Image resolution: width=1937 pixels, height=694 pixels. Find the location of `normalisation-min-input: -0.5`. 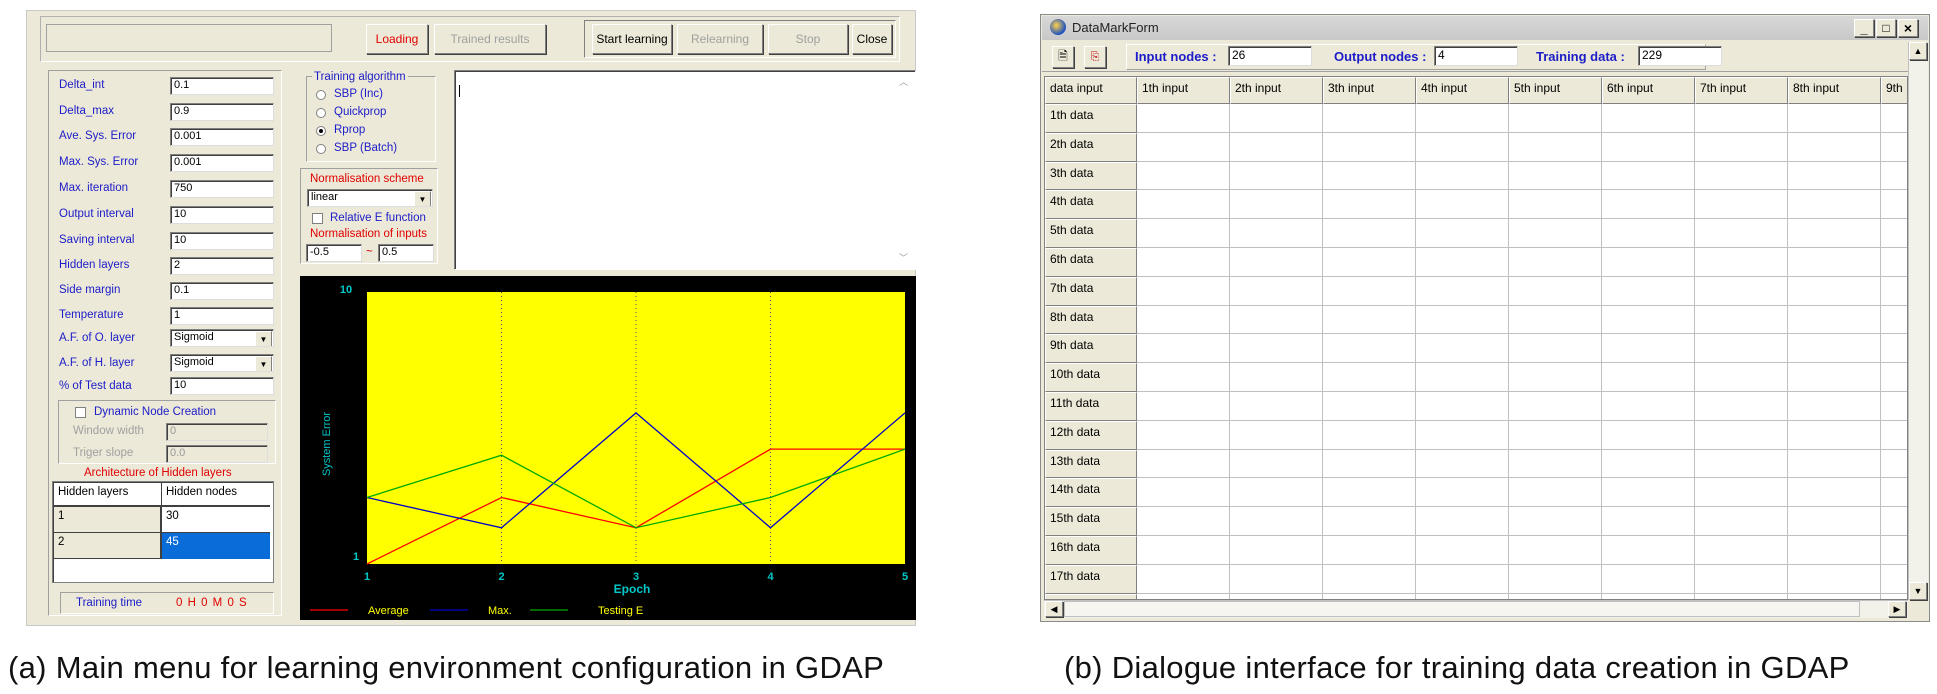

normalisation-min-input: -0.5 is located at coordinates (334, 253).